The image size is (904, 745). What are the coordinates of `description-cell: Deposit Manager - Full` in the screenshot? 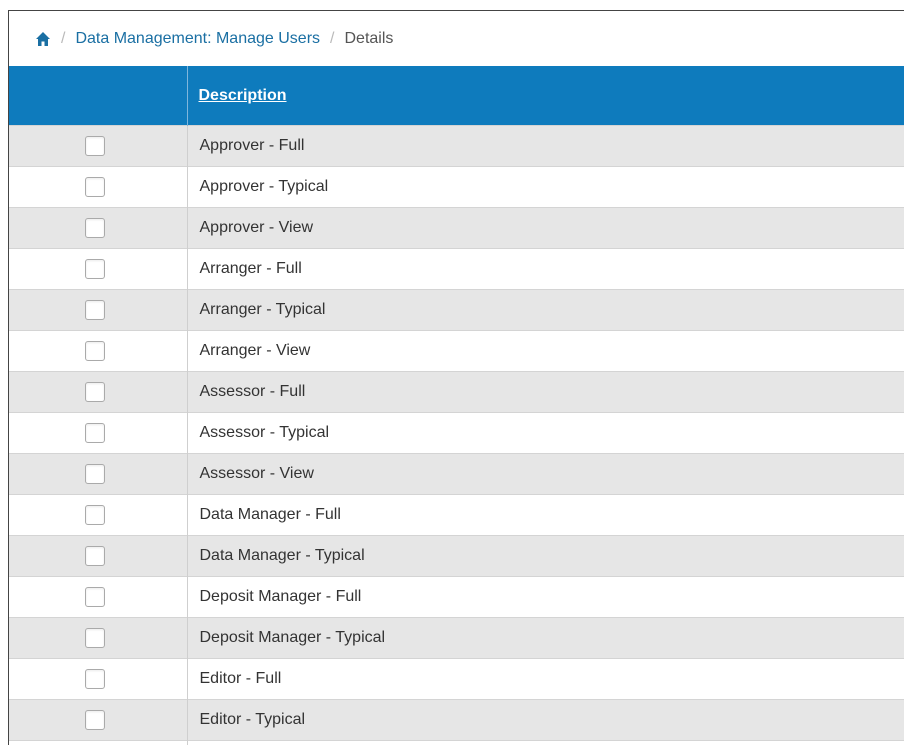 It's located at (545, 597).